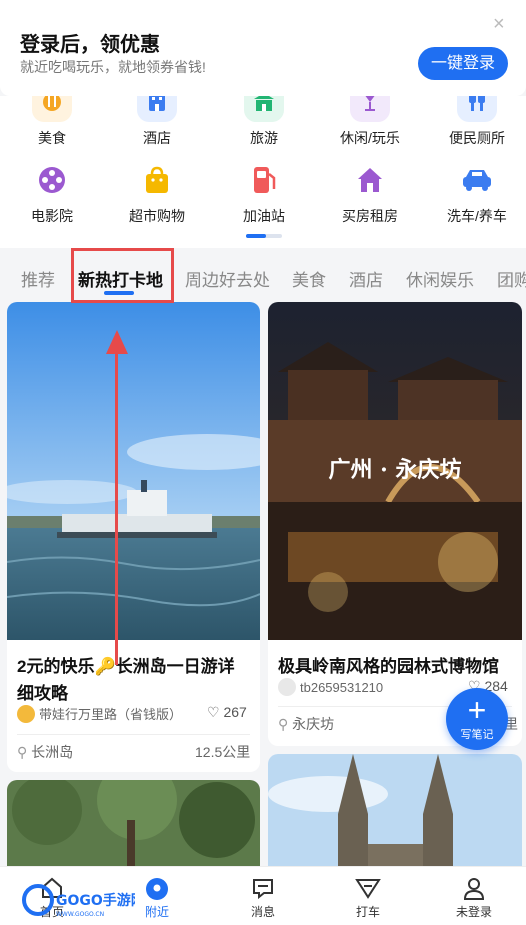 The width and height of the screenshot is (526, 925). Describe the element at coordinates (157, 109) in the screenshot. I see `hotel-icon` at that location.